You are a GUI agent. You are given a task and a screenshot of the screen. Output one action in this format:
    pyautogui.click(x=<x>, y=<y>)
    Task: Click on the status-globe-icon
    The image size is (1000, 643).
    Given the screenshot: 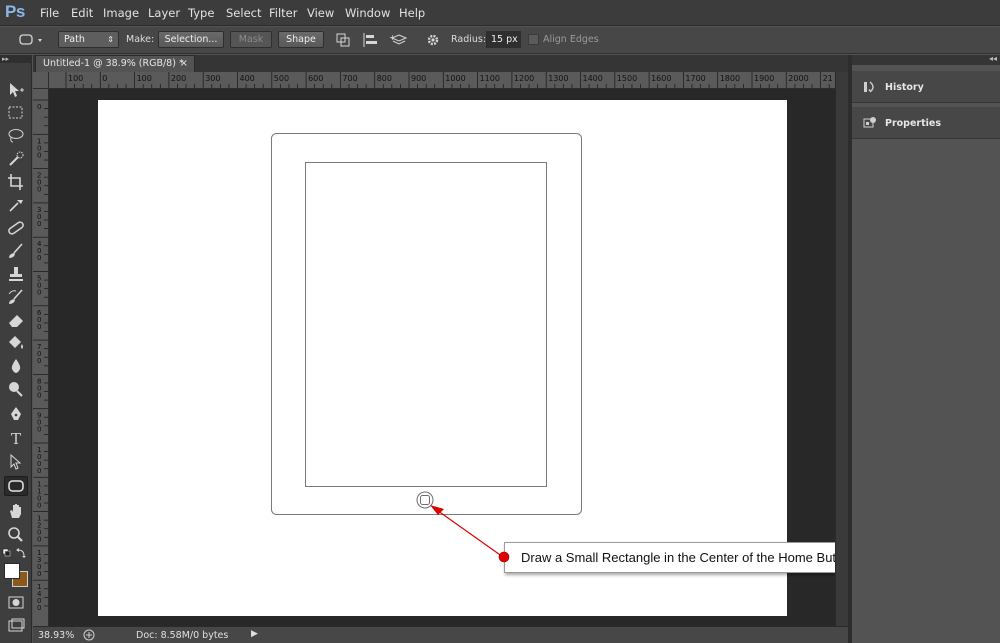 What is the action you would take?
    pyautogui.click(x=89, y=635)
    